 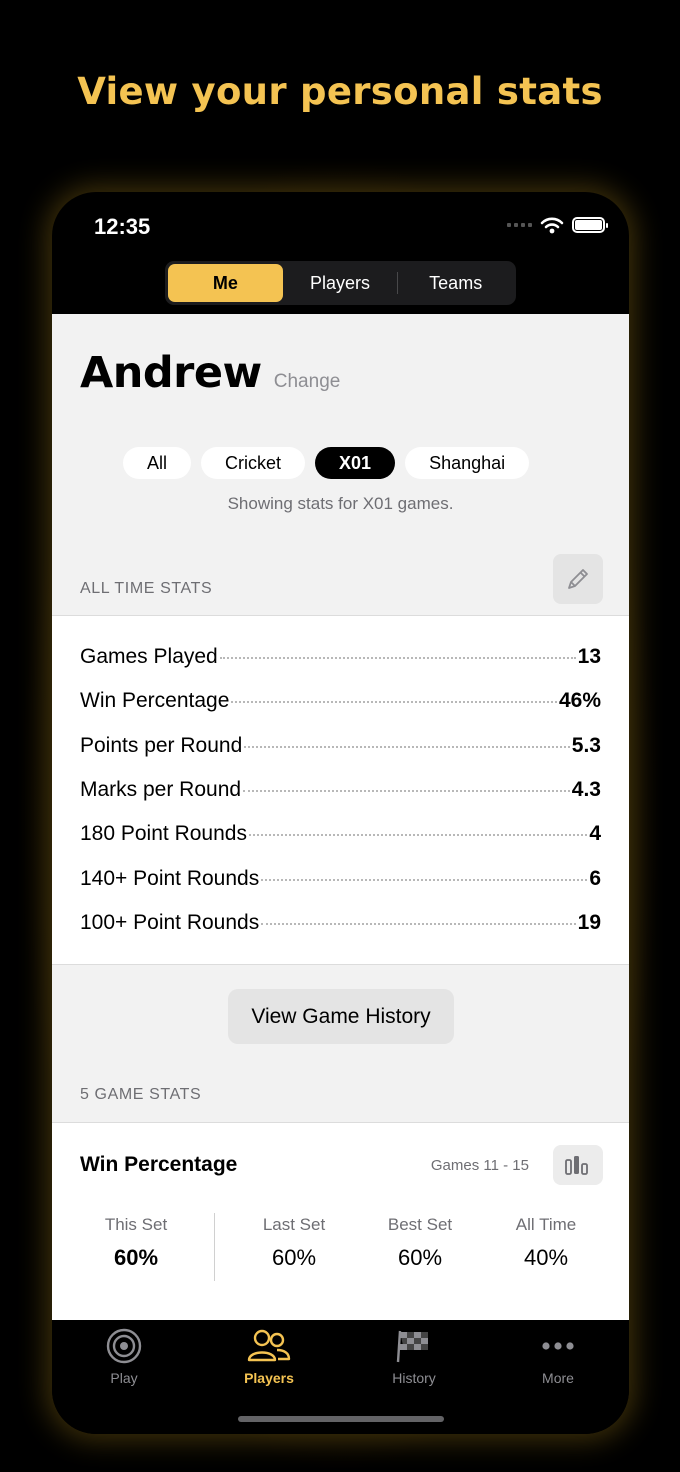 What do you see at coordinates (155, 700) in the screenshot?
I see `stat-label: Win Percentage` at bounding box center [155, 700].